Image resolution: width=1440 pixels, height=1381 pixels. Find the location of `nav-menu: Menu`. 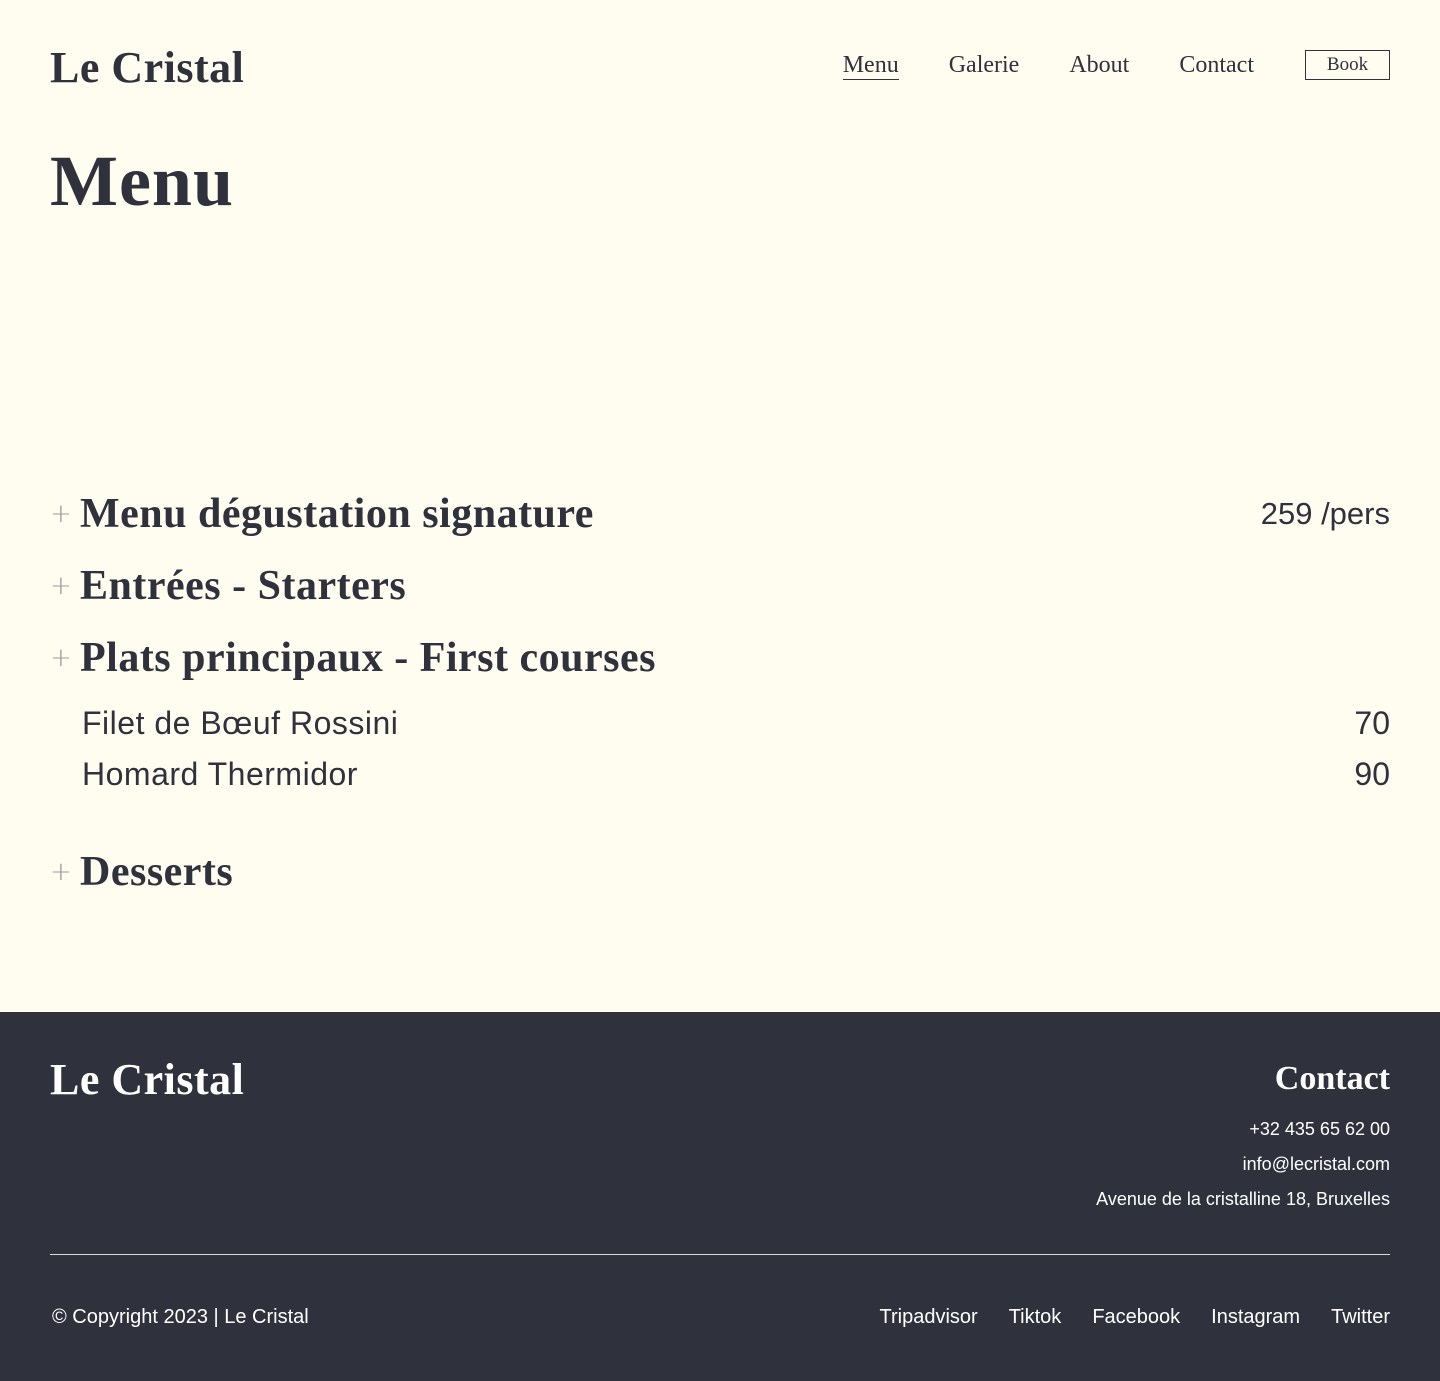

nav-menu: Menu is located at coordinates (870, 65).